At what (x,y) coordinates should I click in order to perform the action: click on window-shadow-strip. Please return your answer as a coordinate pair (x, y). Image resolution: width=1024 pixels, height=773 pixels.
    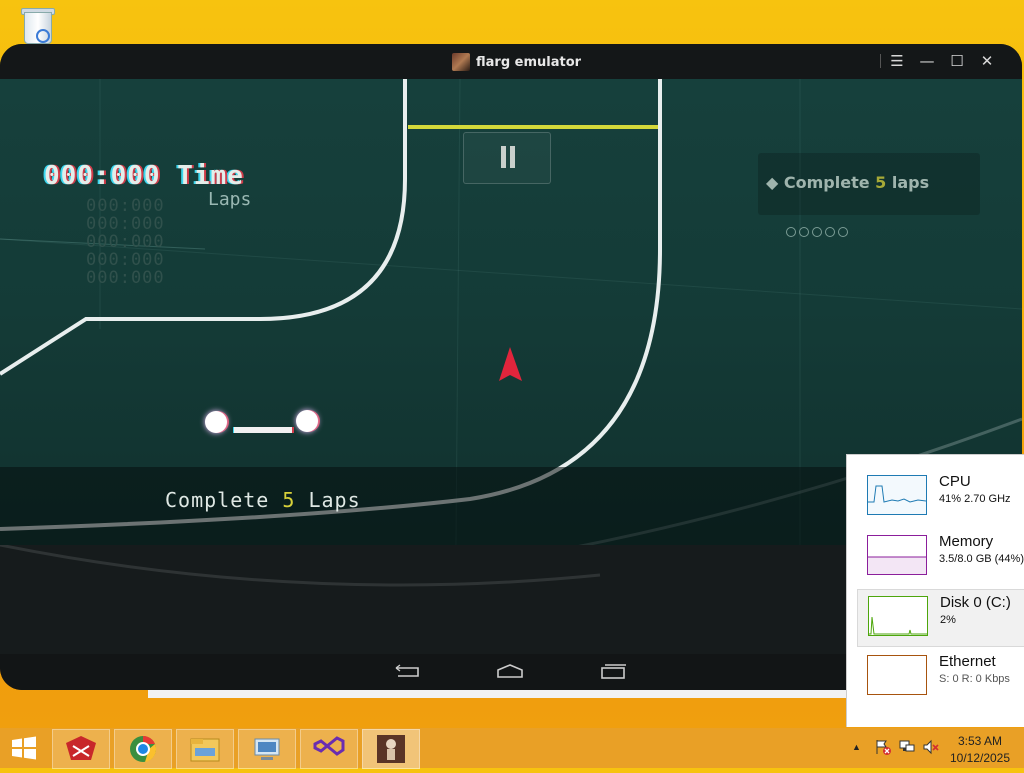
    Looking at the image, I should click on (497, 694).